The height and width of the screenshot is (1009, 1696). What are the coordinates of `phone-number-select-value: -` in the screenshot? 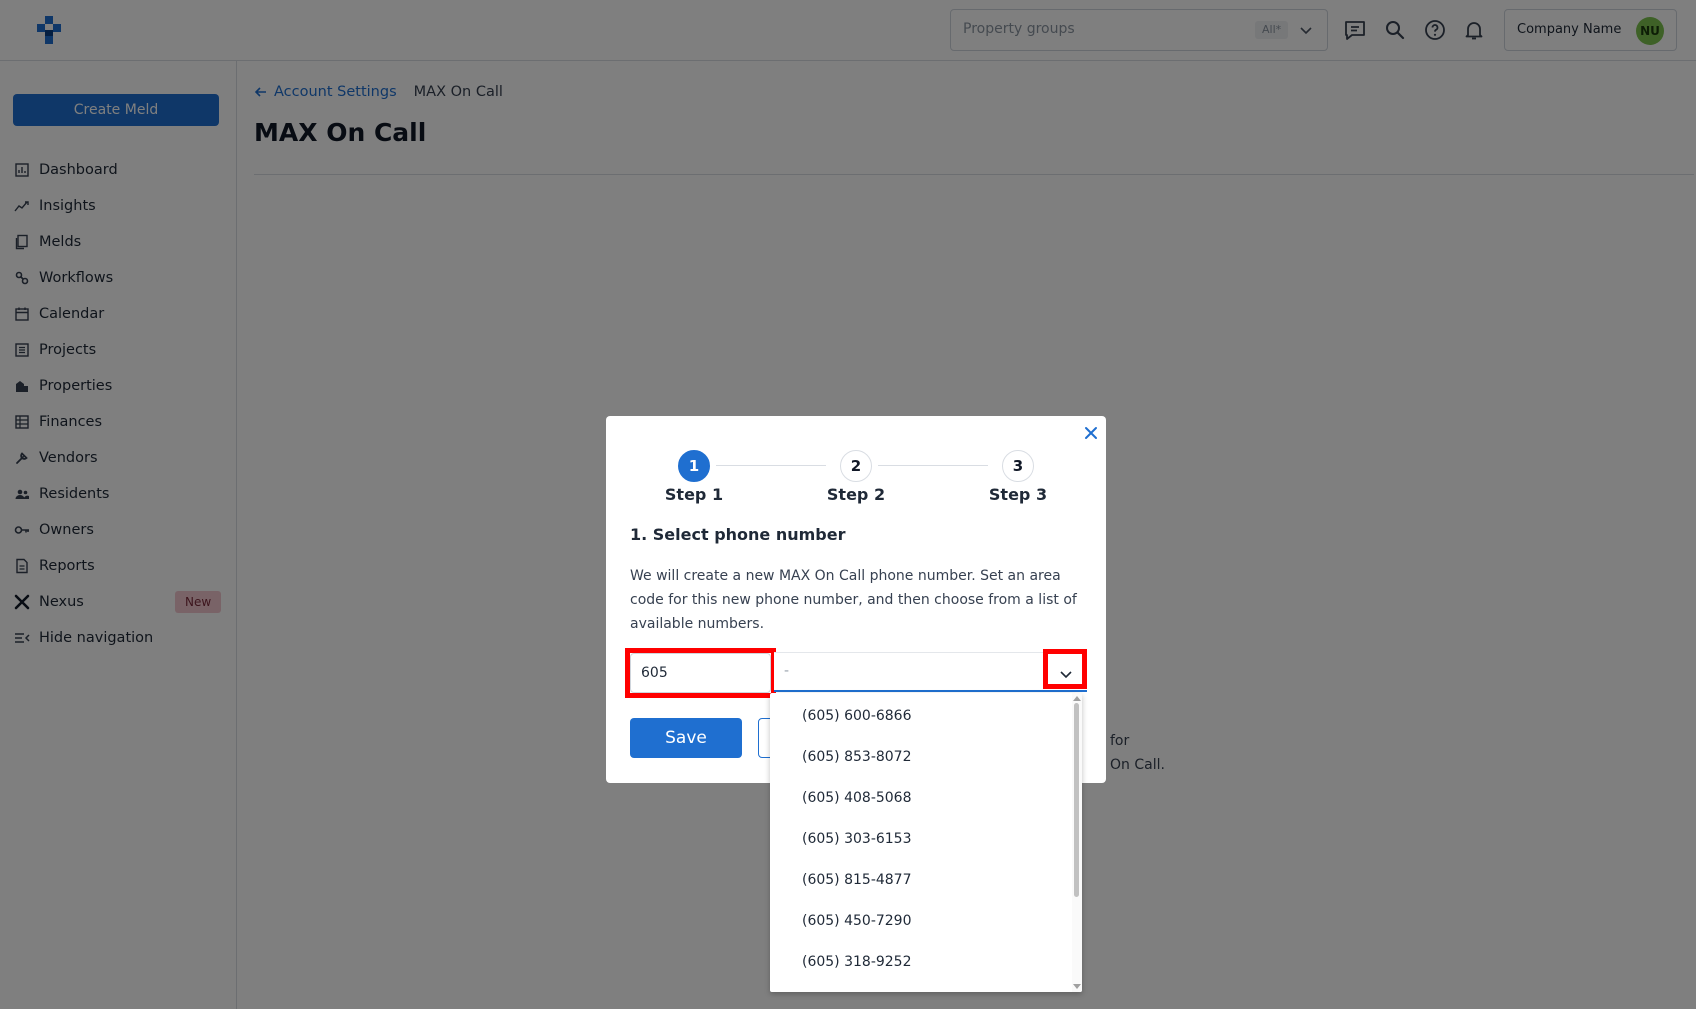 It's located at (787, 671).